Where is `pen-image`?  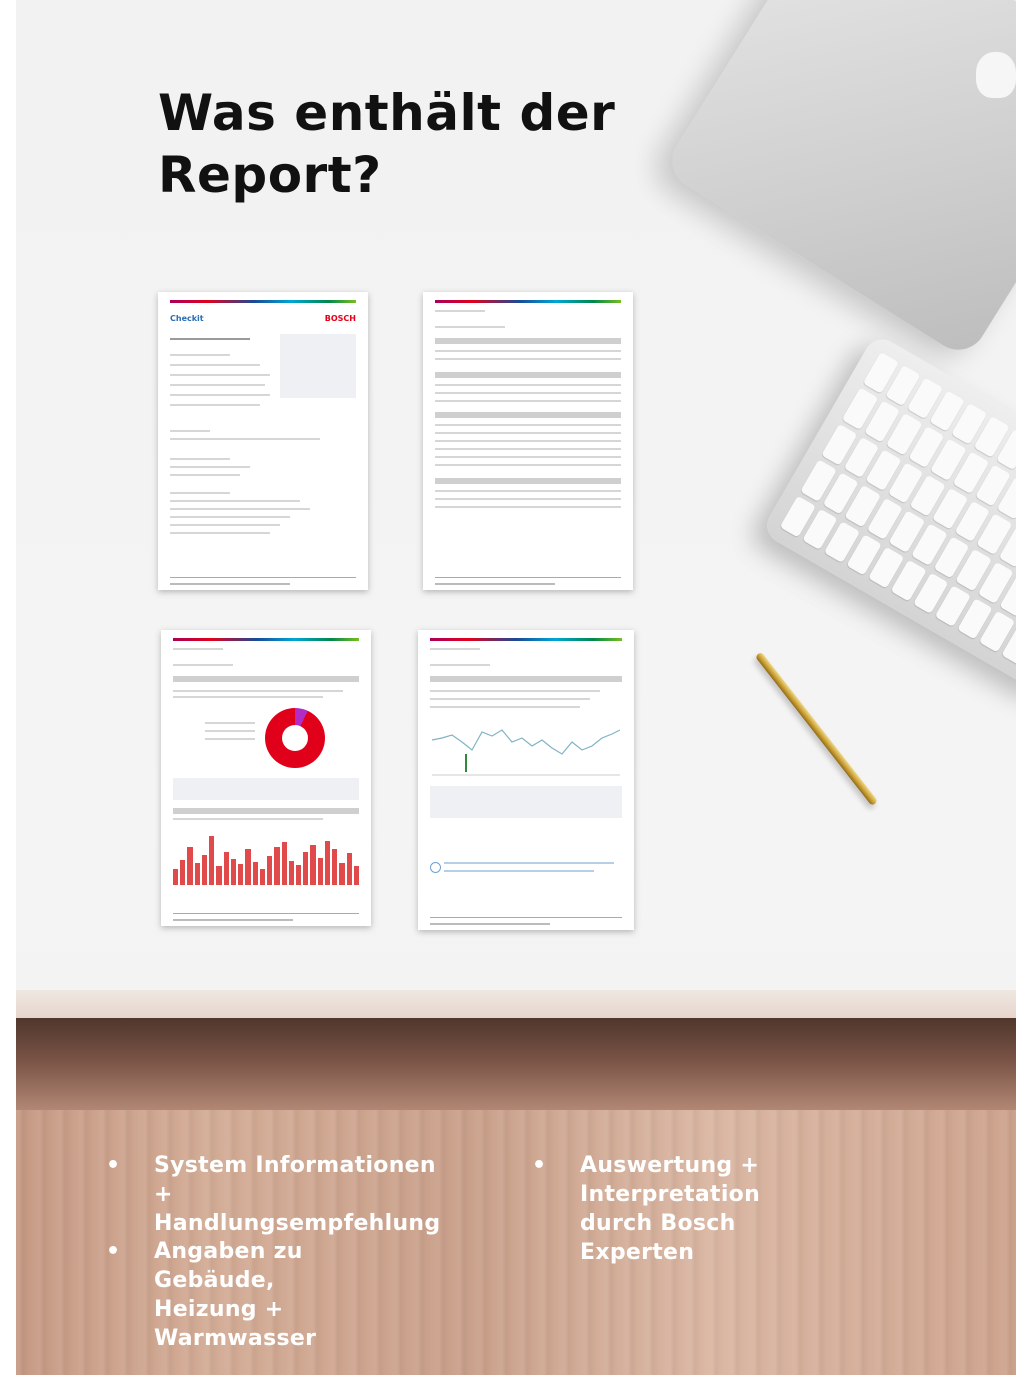
pen-image is located at coordinates (816, 729).